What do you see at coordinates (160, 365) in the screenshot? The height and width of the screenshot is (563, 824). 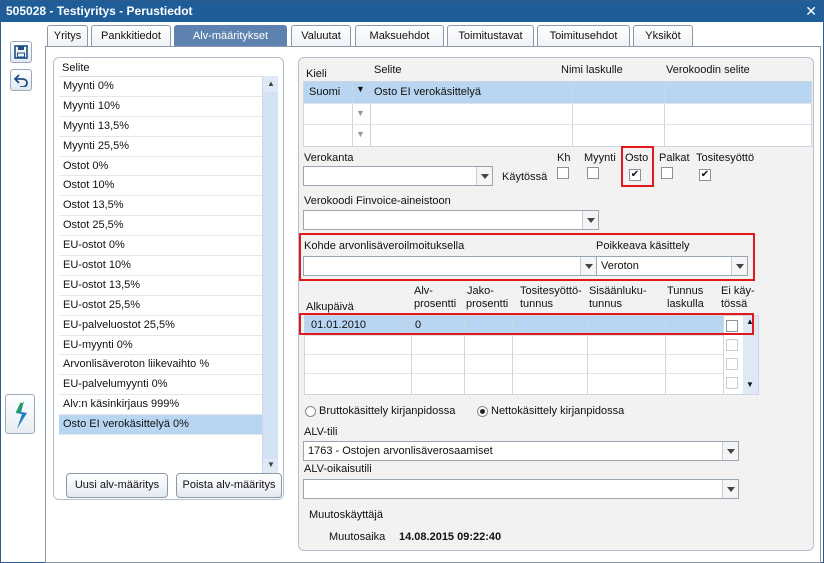 I see `list-item: Arvonlisäveroton liikevaihto %` at bounding box center [160, 365].